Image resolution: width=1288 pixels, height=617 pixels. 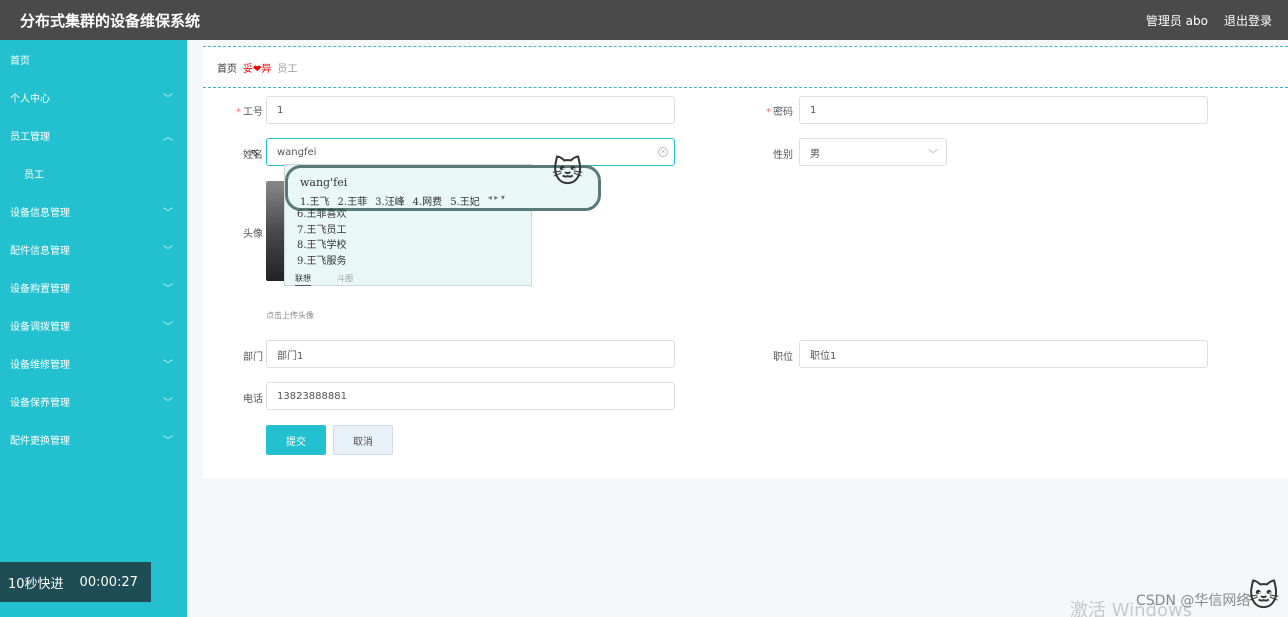 What do you see at coordinates (303, 279) in the screenshot?
I see `ime-tab-association: 联想` at bounding box center [303, 279].